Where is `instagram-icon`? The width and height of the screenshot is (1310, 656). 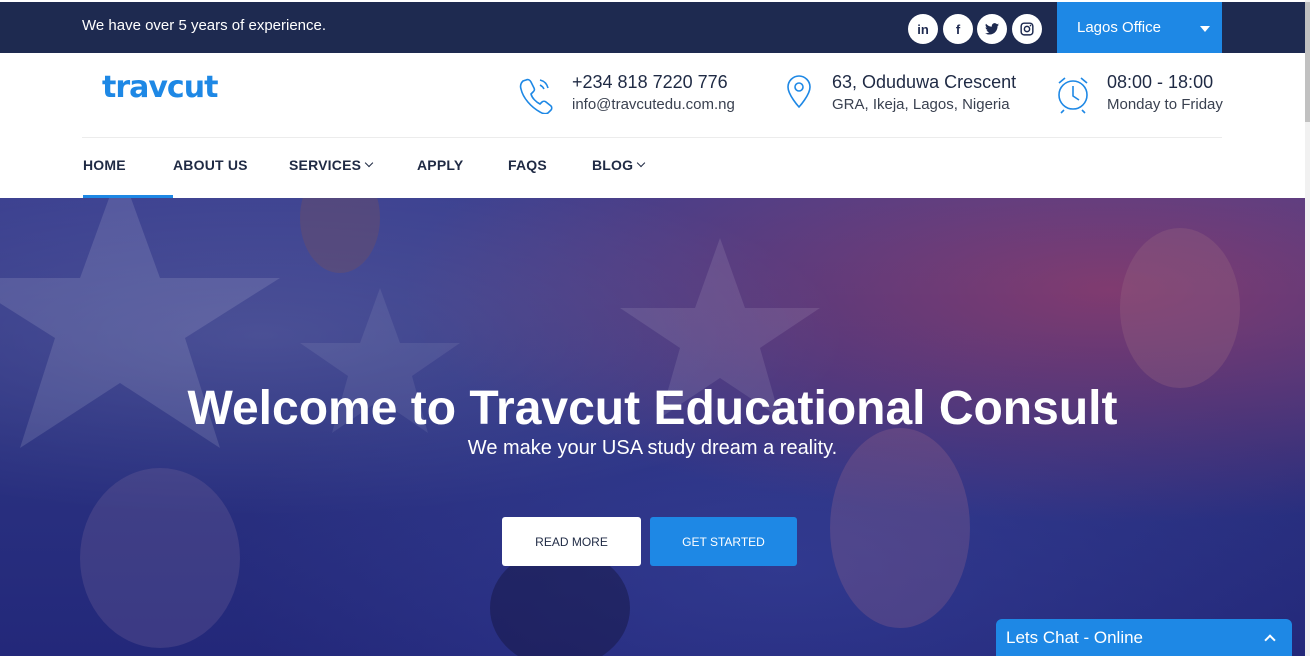 instagram-icon is located at coordinates (1027, 29).